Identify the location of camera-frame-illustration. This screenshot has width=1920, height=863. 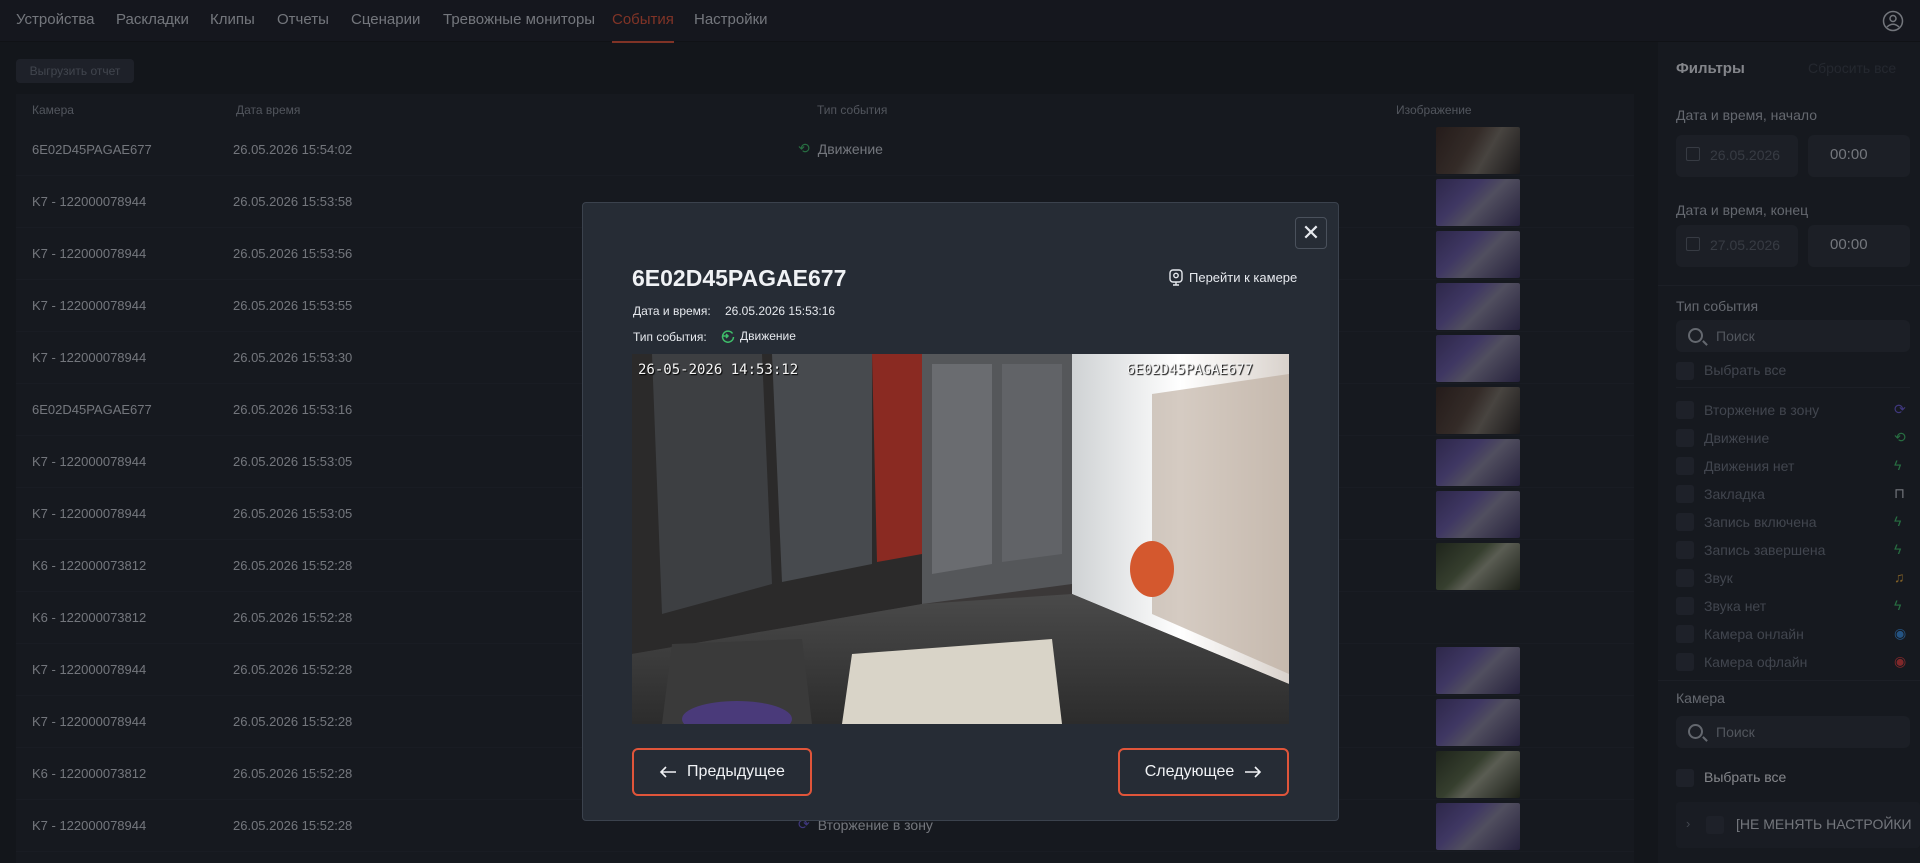
(960, 539).